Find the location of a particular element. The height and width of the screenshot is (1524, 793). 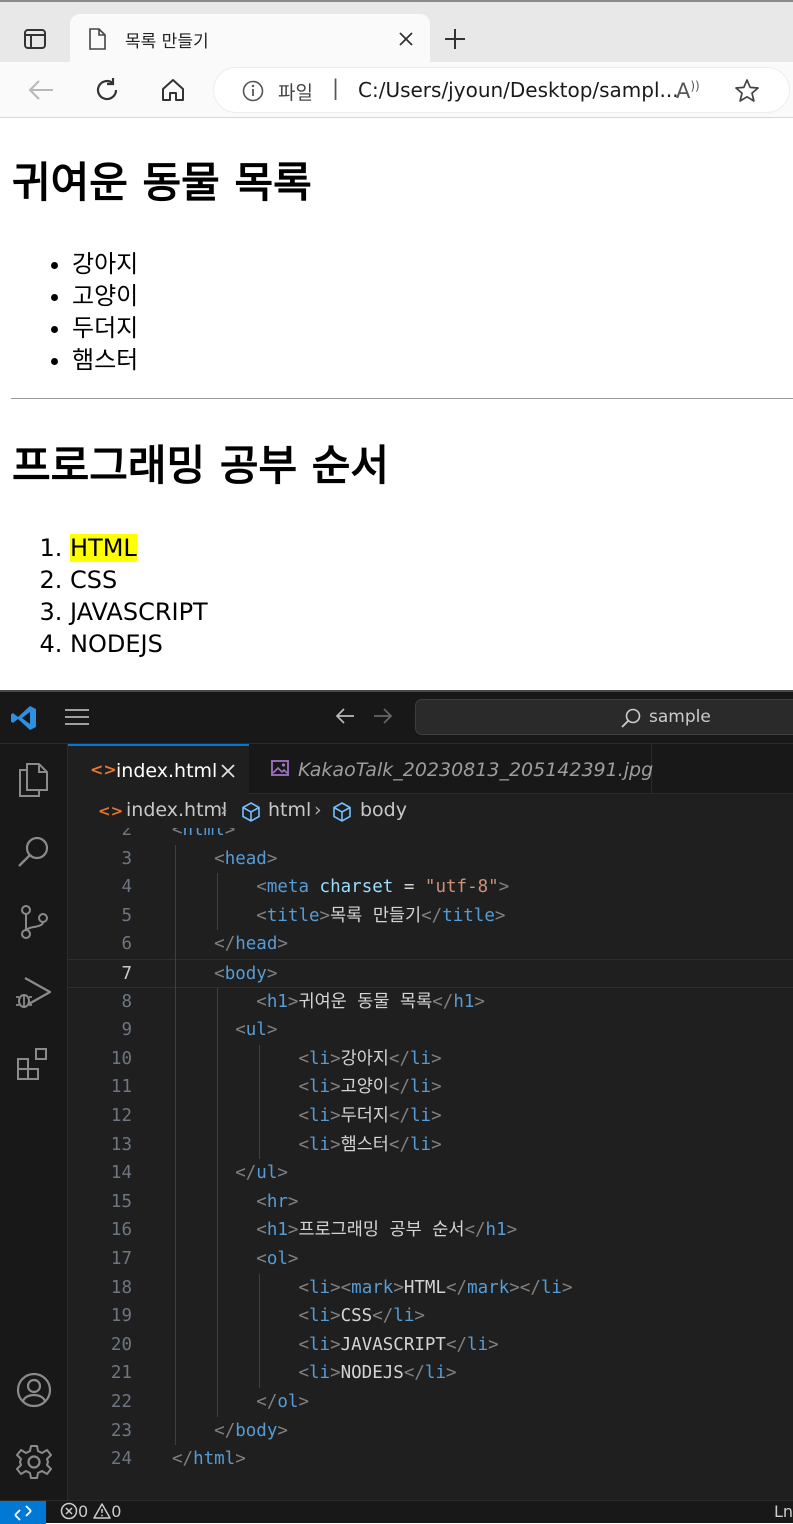

code-line: 4 <meta charset = "utf-8"> is located at coordinates (430, 887).